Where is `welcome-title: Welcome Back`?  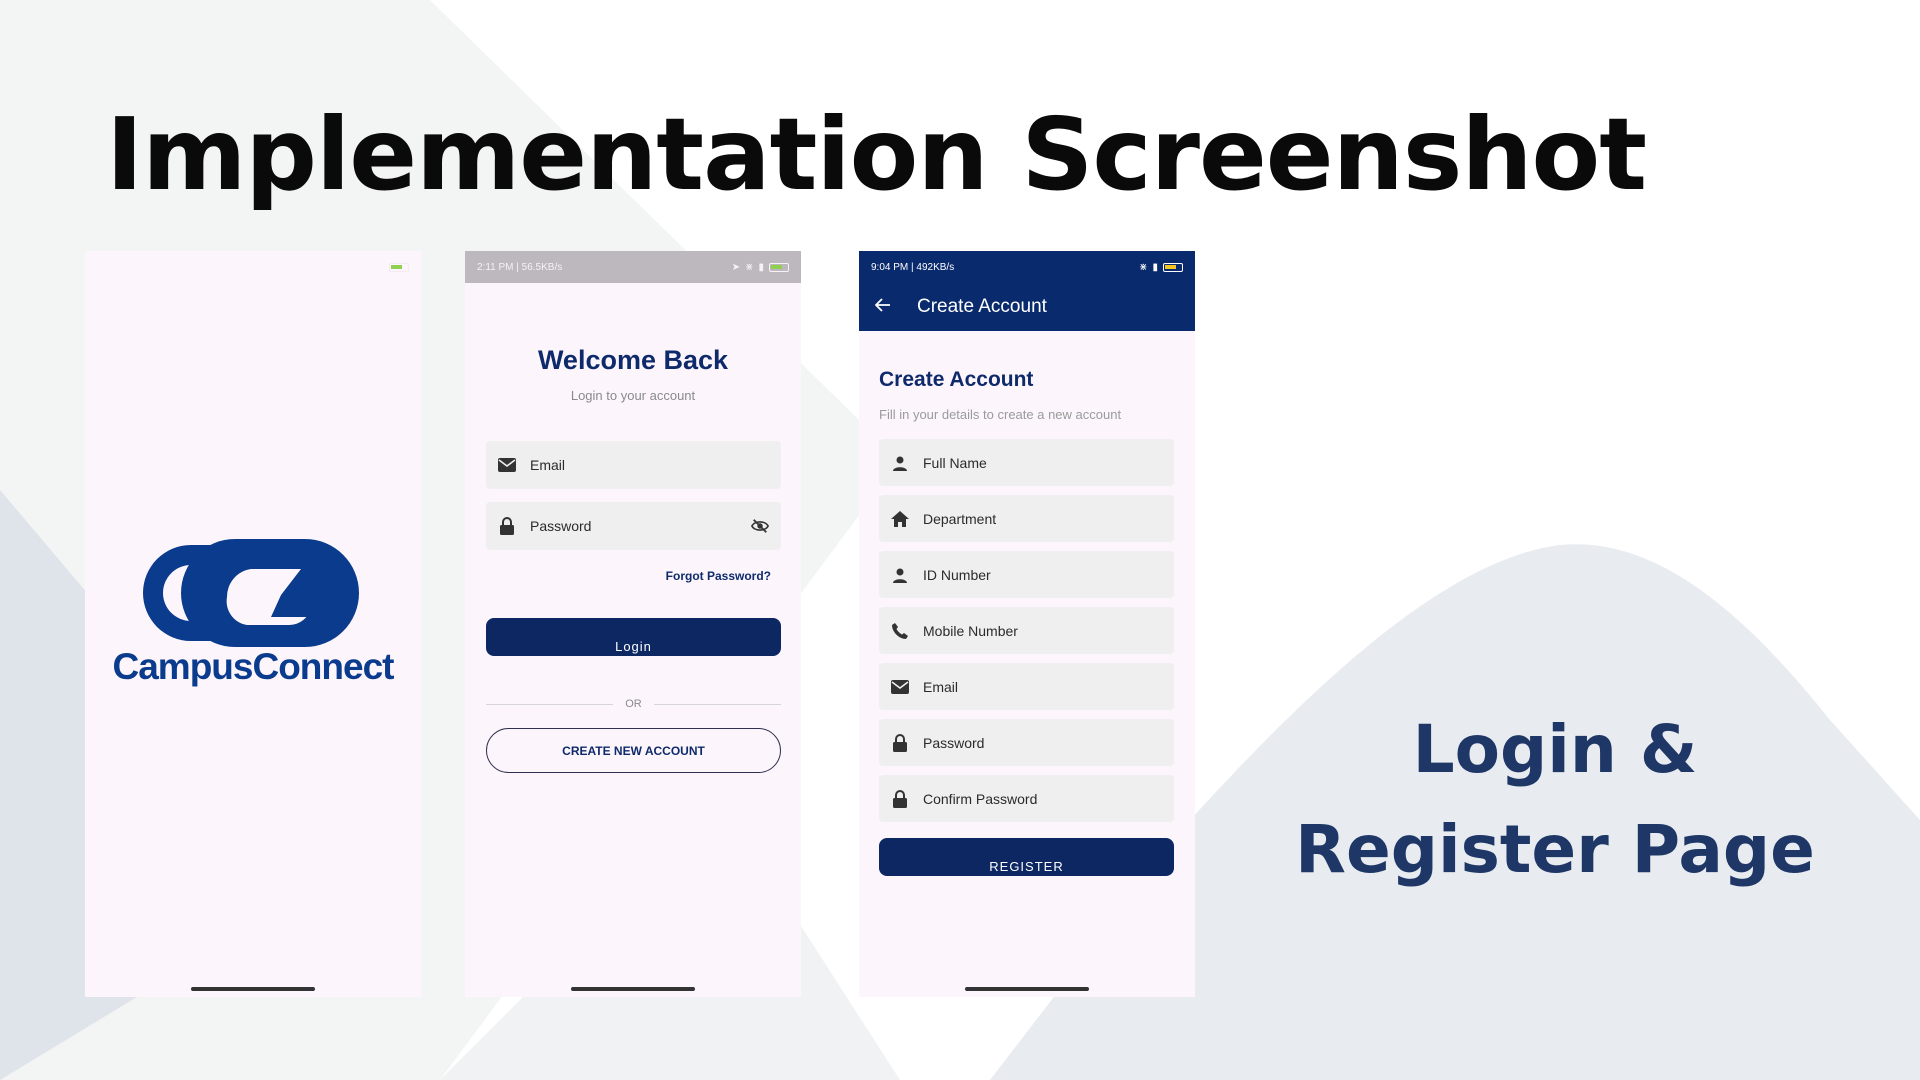
welcome-title: Welcome Back is located at coordinates (633, 360).